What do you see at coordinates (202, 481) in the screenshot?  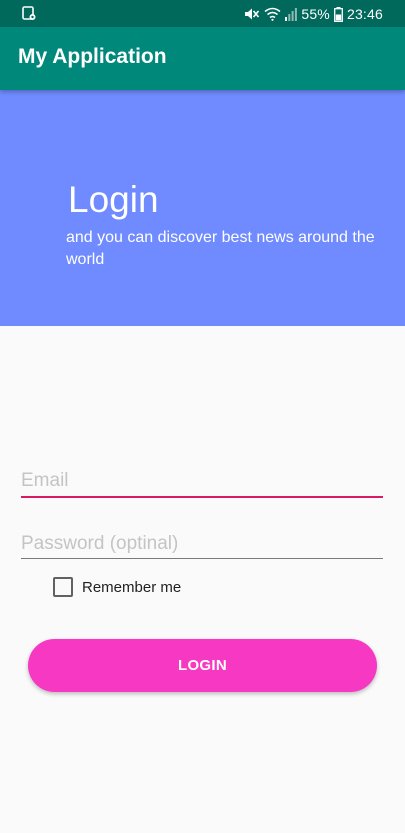 I see `email-field` at bounding box center [202, 481].